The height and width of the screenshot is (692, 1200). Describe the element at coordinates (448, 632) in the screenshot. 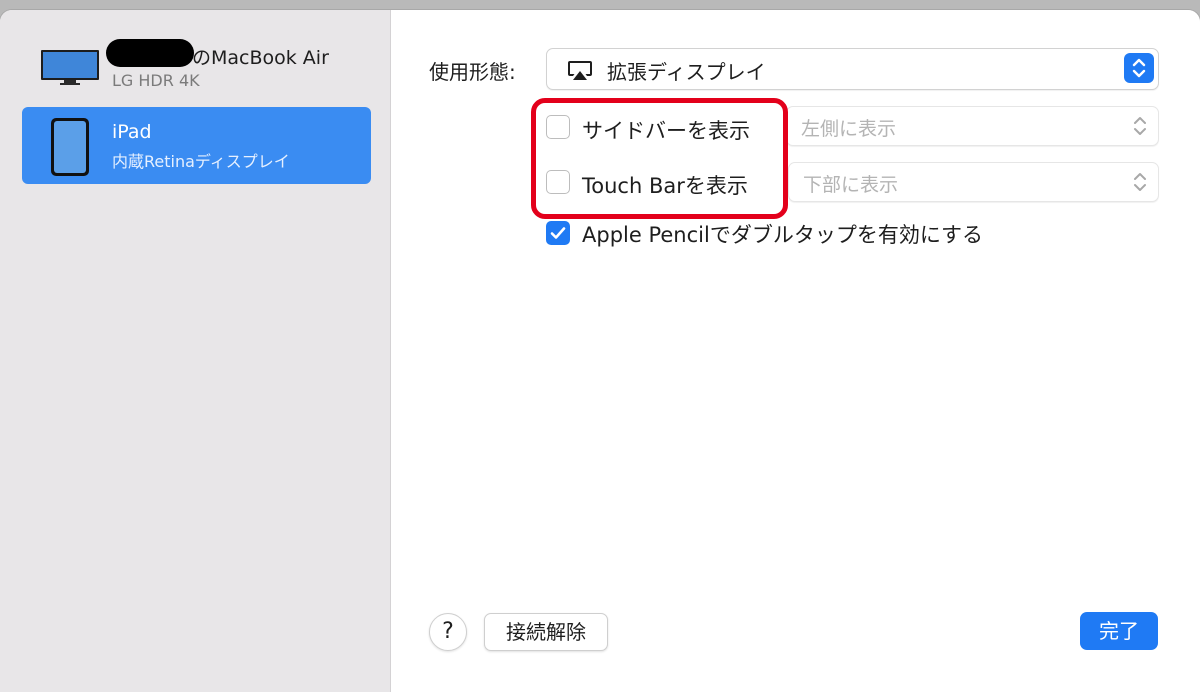

I see `help-button: ?` at that location.